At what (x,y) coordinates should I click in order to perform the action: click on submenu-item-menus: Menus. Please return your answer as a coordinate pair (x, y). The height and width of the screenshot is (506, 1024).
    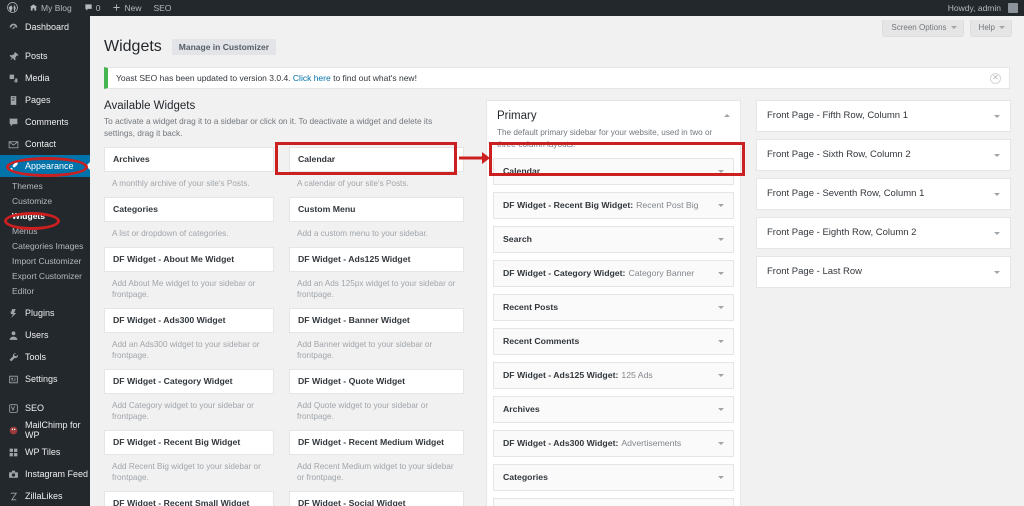
    Looking at the image, I should click on (45, 230).